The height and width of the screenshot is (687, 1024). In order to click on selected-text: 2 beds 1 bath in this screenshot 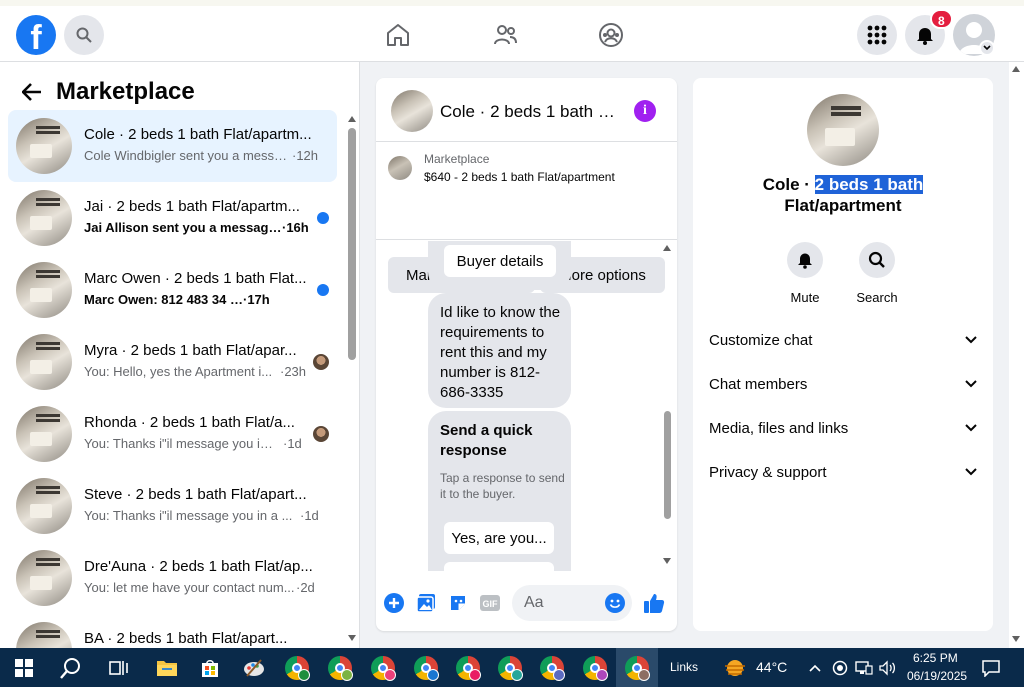, I will do `click(869, 184)`.